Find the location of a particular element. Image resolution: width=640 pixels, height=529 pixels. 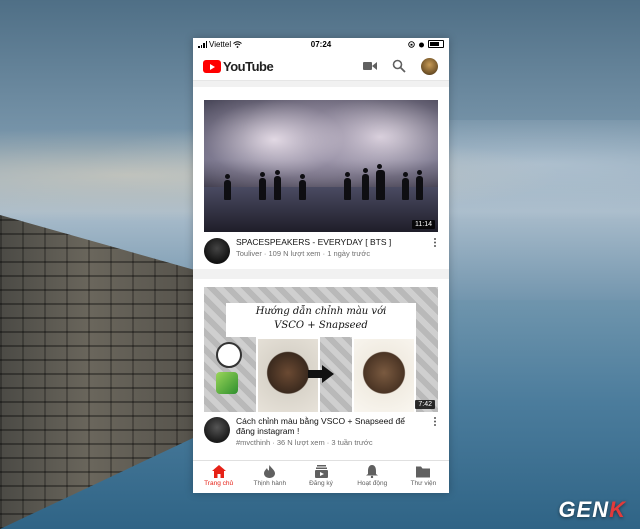

video-title: SPACESPEAKERS - EVERYDAY [ BTS ] is located at coordinates (331, 242).